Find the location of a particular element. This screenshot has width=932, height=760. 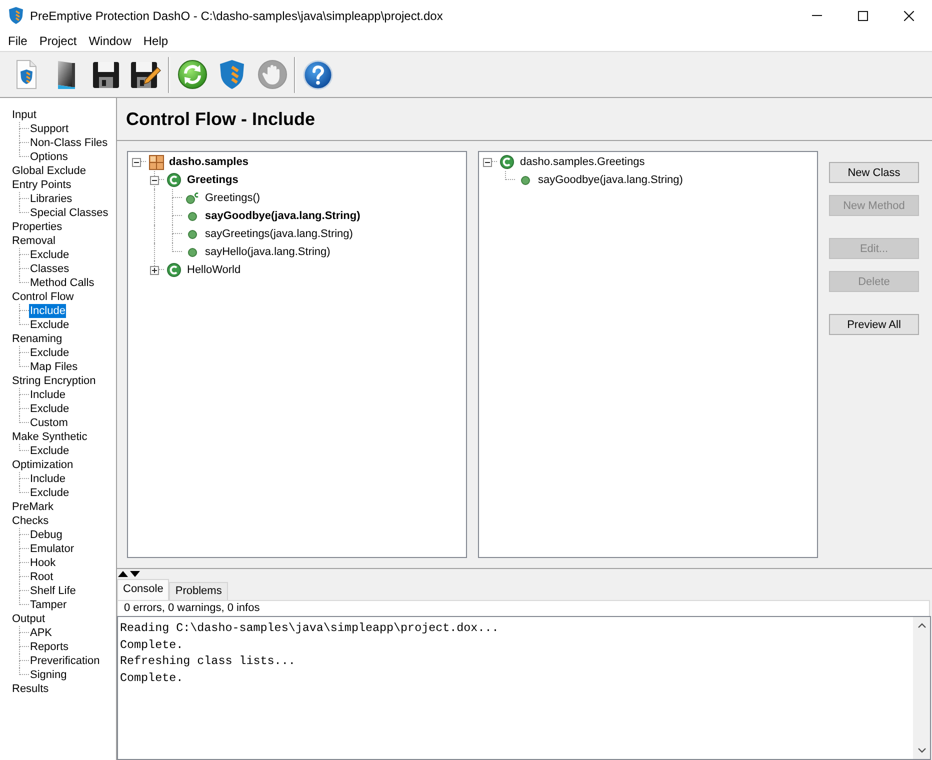

document-shield-icon is located at coordinates (26, 74).